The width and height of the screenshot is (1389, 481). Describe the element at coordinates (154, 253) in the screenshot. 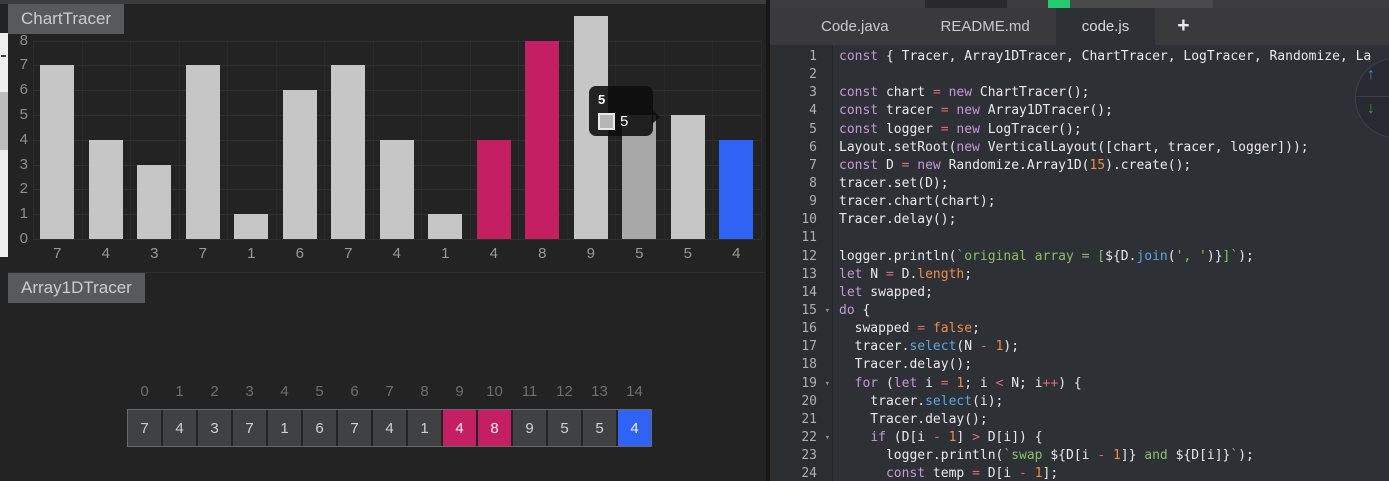

I see `chart-x-tick-label: 3` at that location.